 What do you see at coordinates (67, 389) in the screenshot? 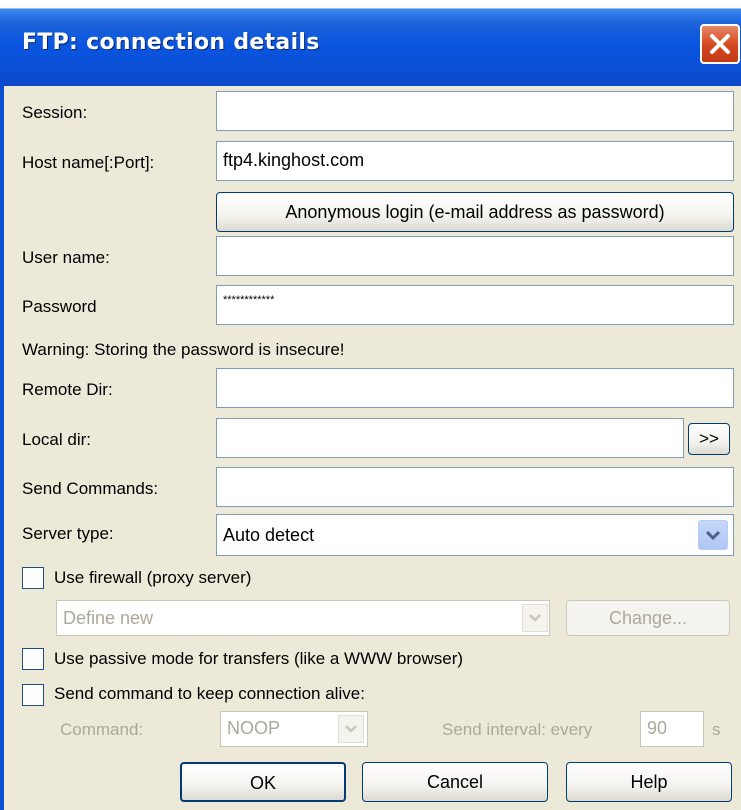
I see `remote-dir-label: Remote Dir:` at bounding box center [67, 389].